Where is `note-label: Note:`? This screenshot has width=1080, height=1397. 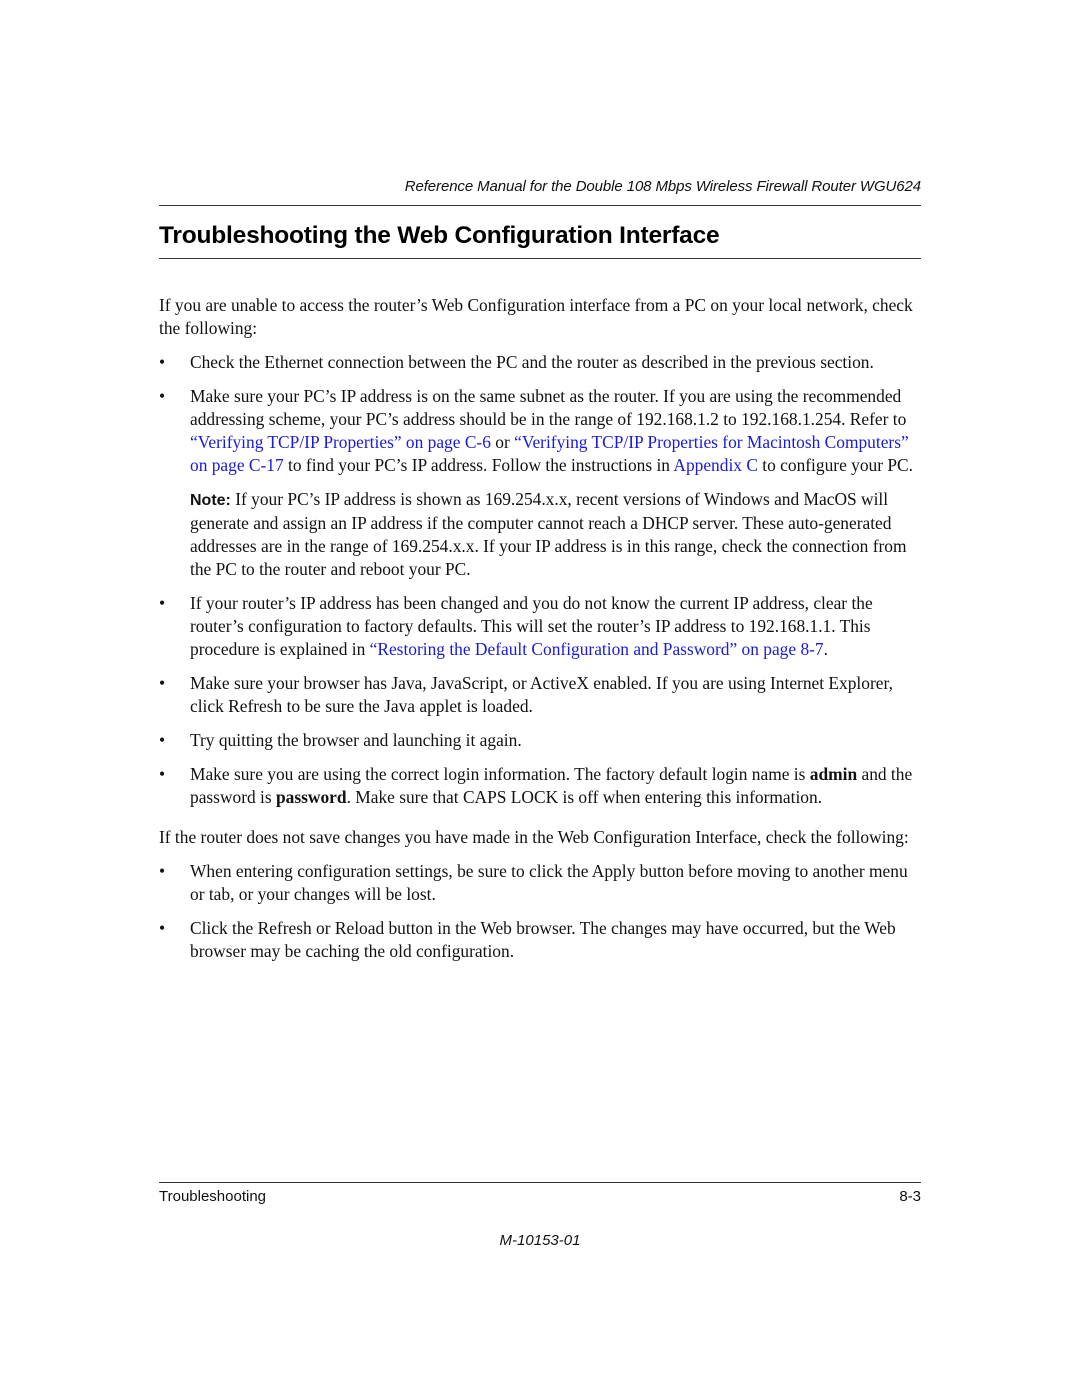 note-label: Note: is located at coordinates (210, 500).